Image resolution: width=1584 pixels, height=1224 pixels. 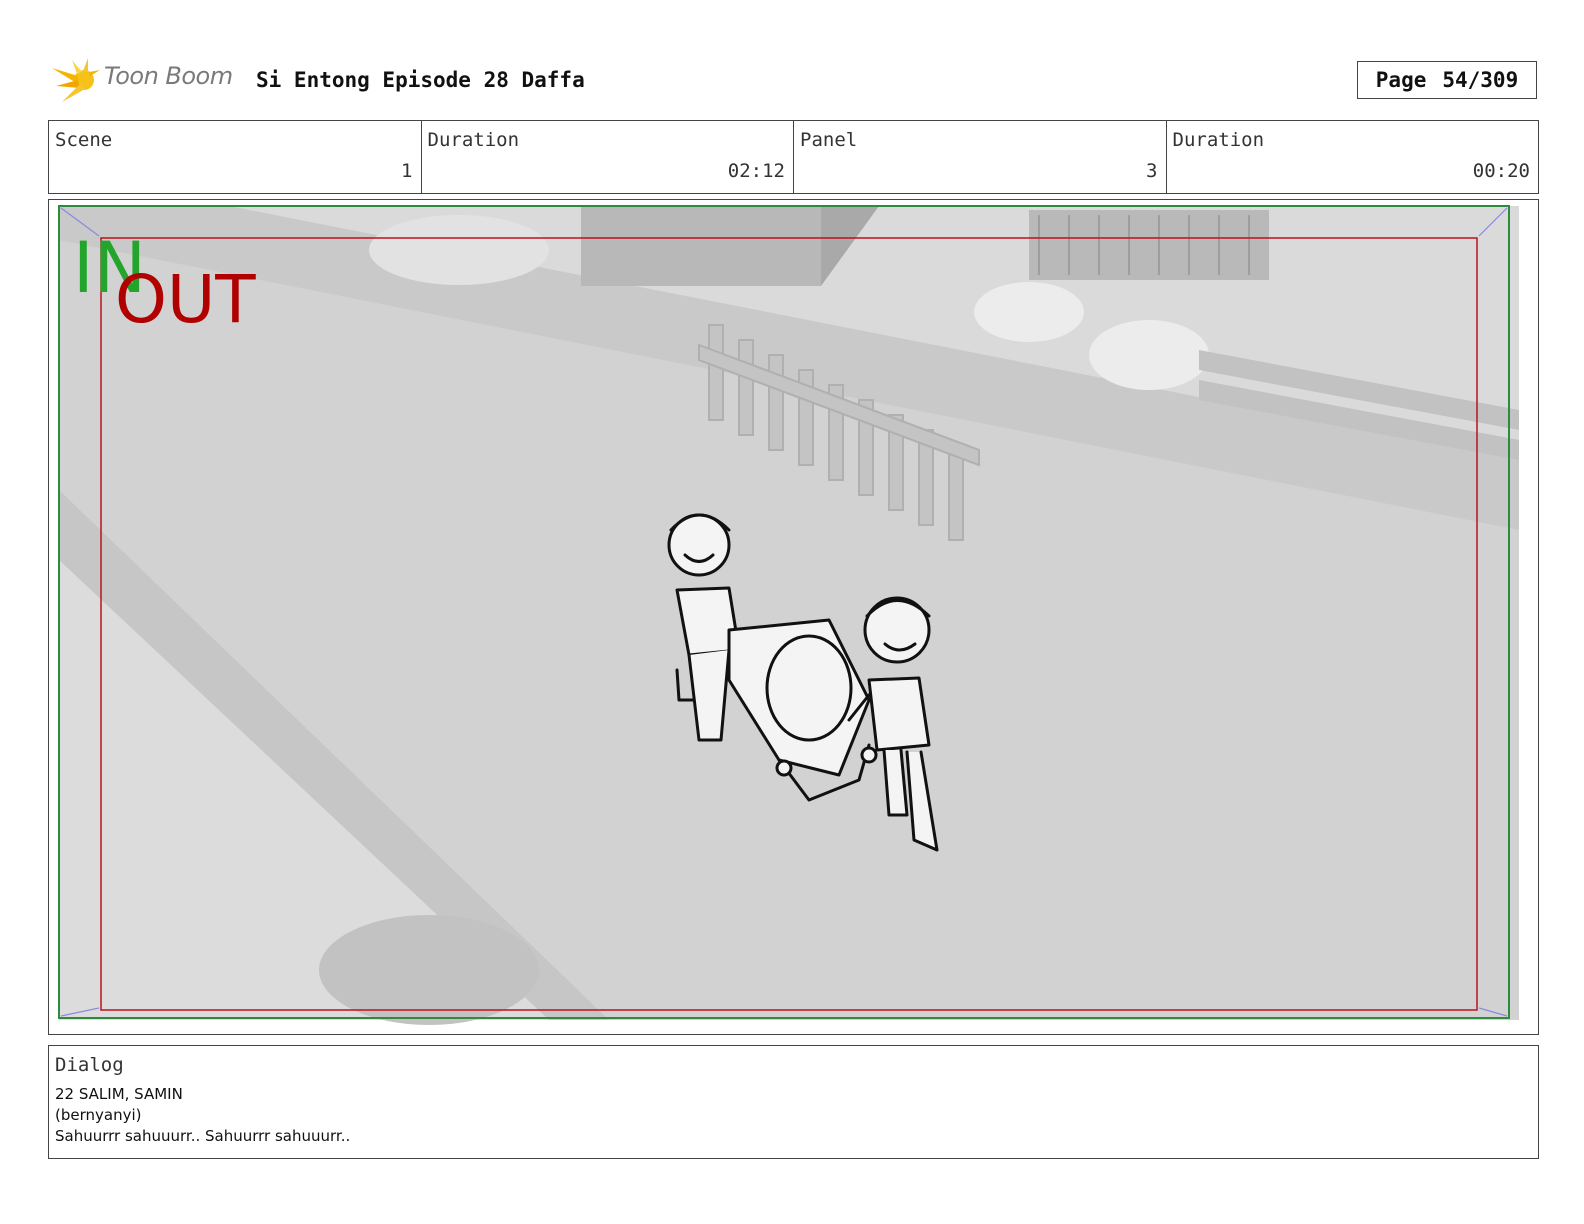 I want to click on scene-cell: Scene 1, so click(x=235, y=157).